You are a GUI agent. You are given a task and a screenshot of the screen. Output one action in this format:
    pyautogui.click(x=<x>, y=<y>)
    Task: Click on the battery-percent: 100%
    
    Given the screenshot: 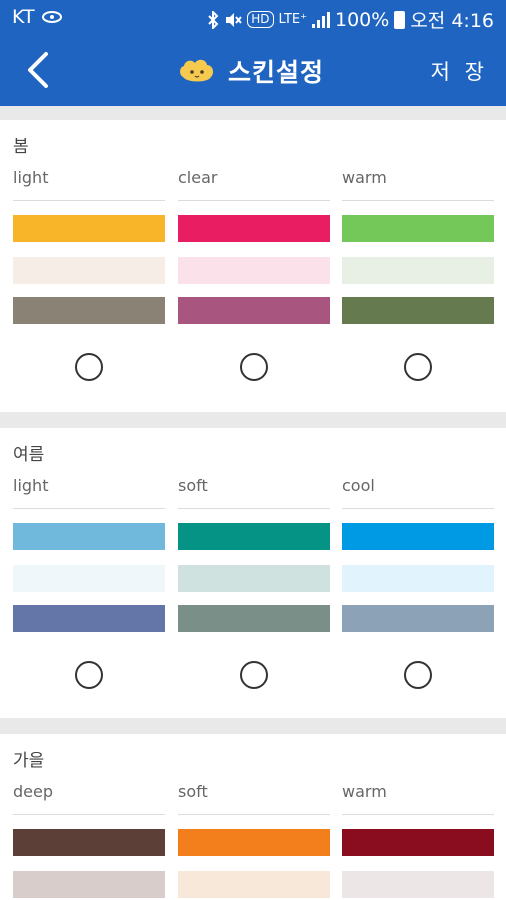 What is the action you would take?
    pyautogui.click(x=362, y=19)
    